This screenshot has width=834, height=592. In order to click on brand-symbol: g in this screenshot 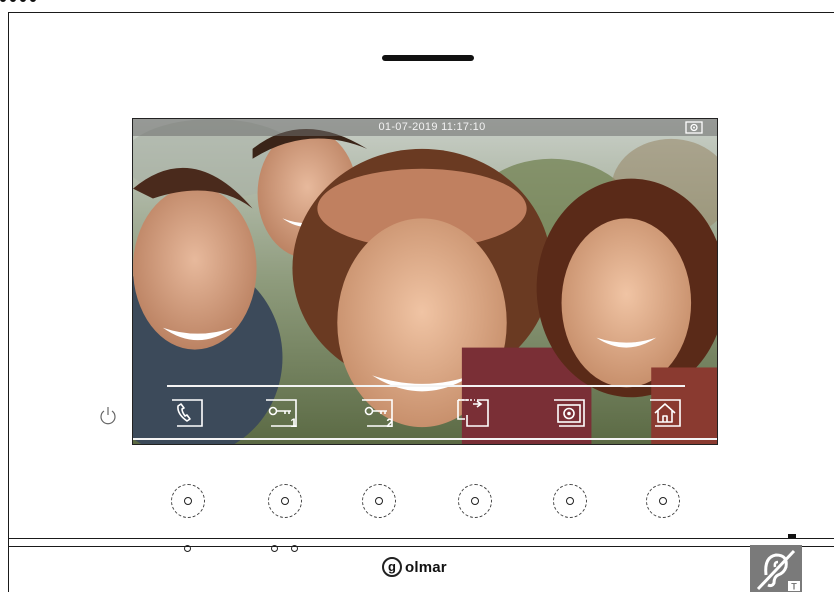, I will do `click(392, 567)`.